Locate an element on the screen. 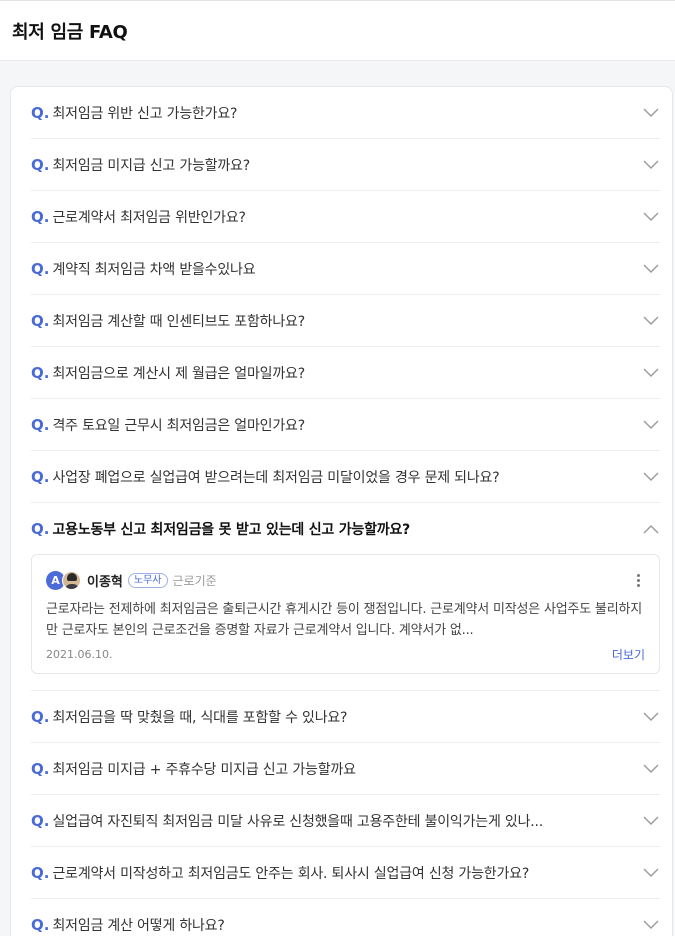 The width and height of the screenshot is (675, 936). faq-question-text: 최저임금 미지급 신고 가능할까요? is located at coordinates (151, 165).